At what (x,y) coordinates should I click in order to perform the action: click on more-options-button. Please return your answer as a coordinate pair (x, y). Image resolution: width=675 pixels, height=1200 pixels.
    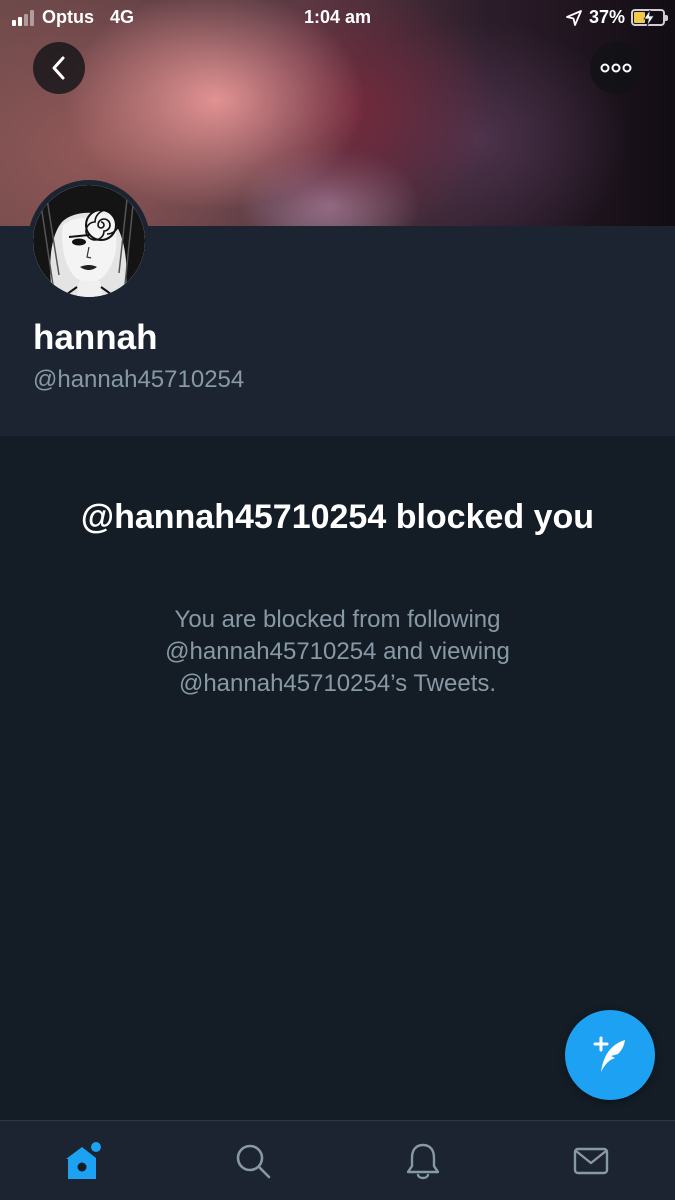
    Looking at the image, I should click on (616, 68).